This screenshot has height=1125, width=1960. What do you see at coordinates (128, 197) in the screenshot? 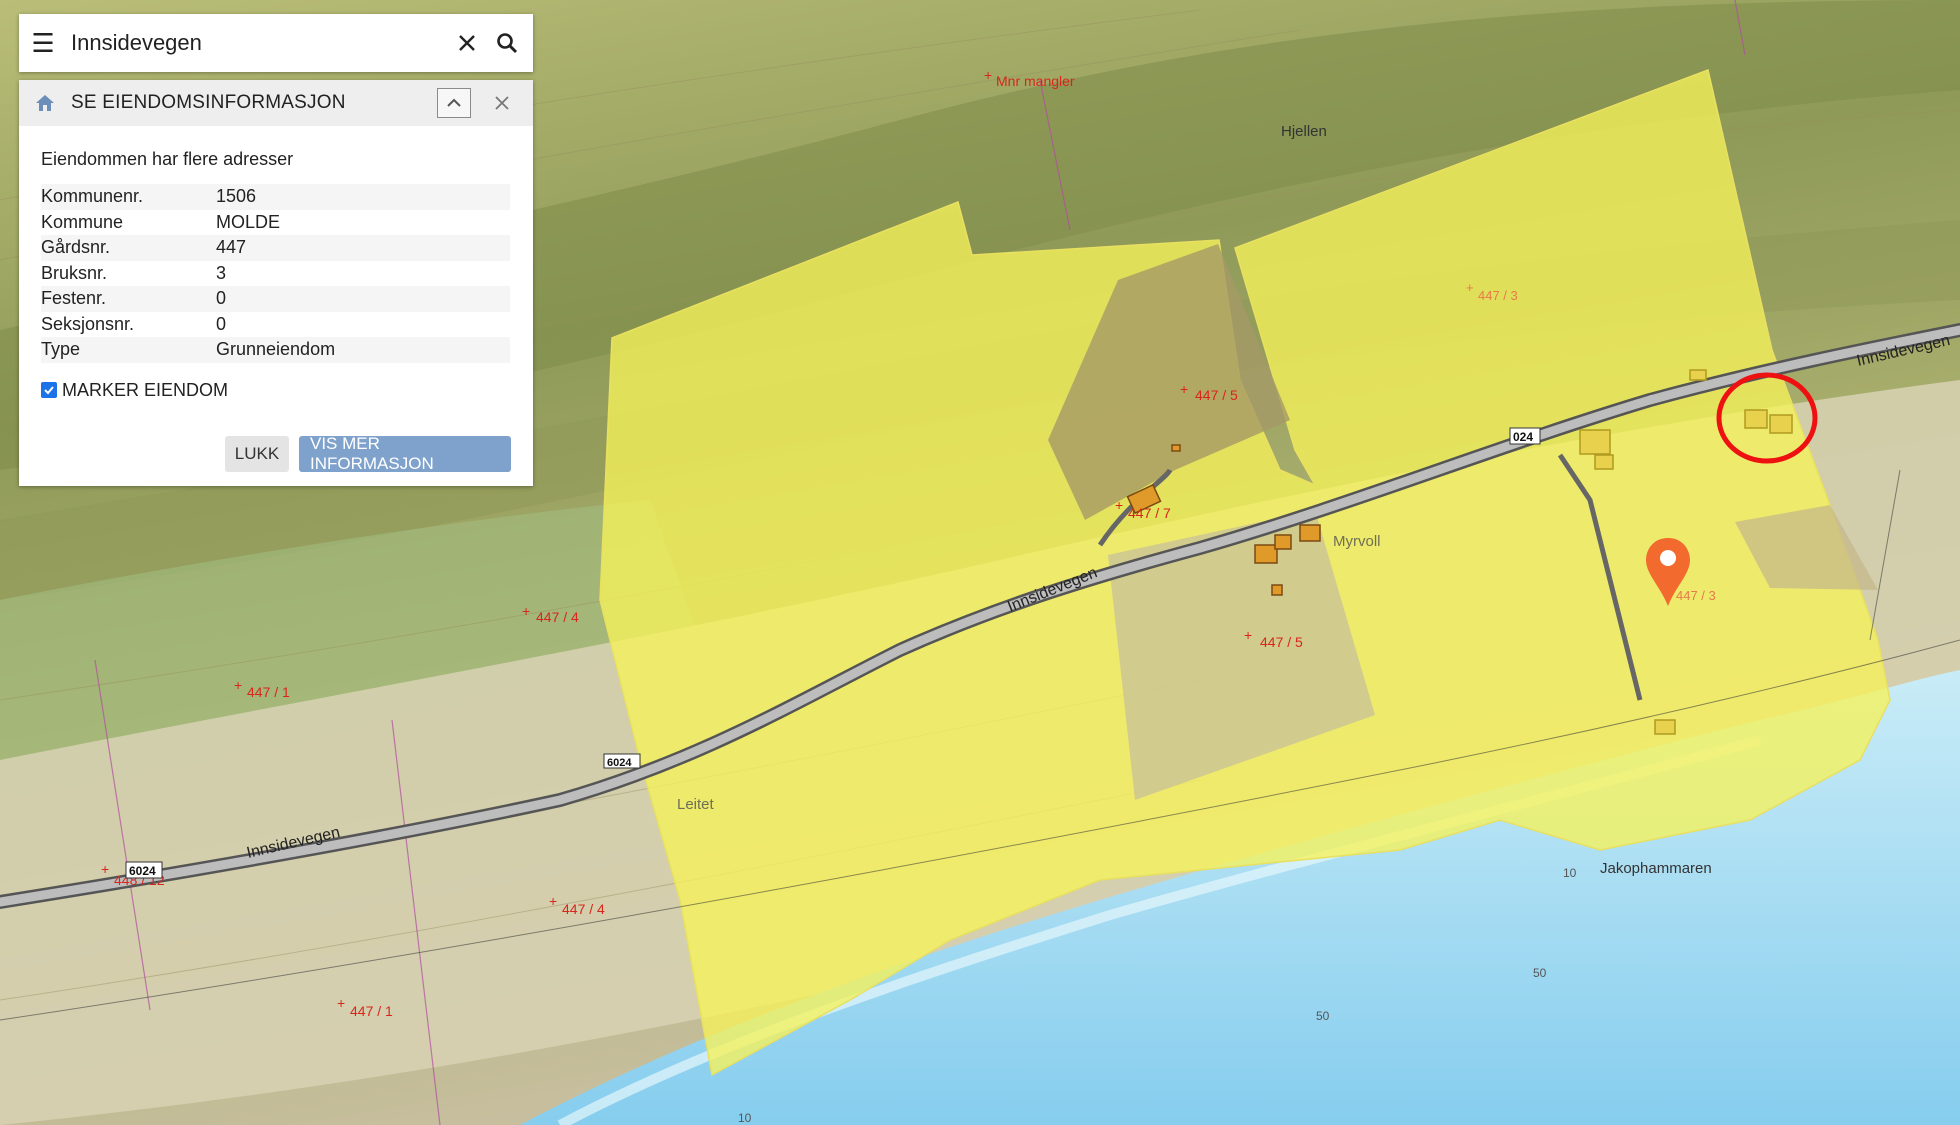
I see `row-label: Kommunenr.` at bounding box center [128, 197].